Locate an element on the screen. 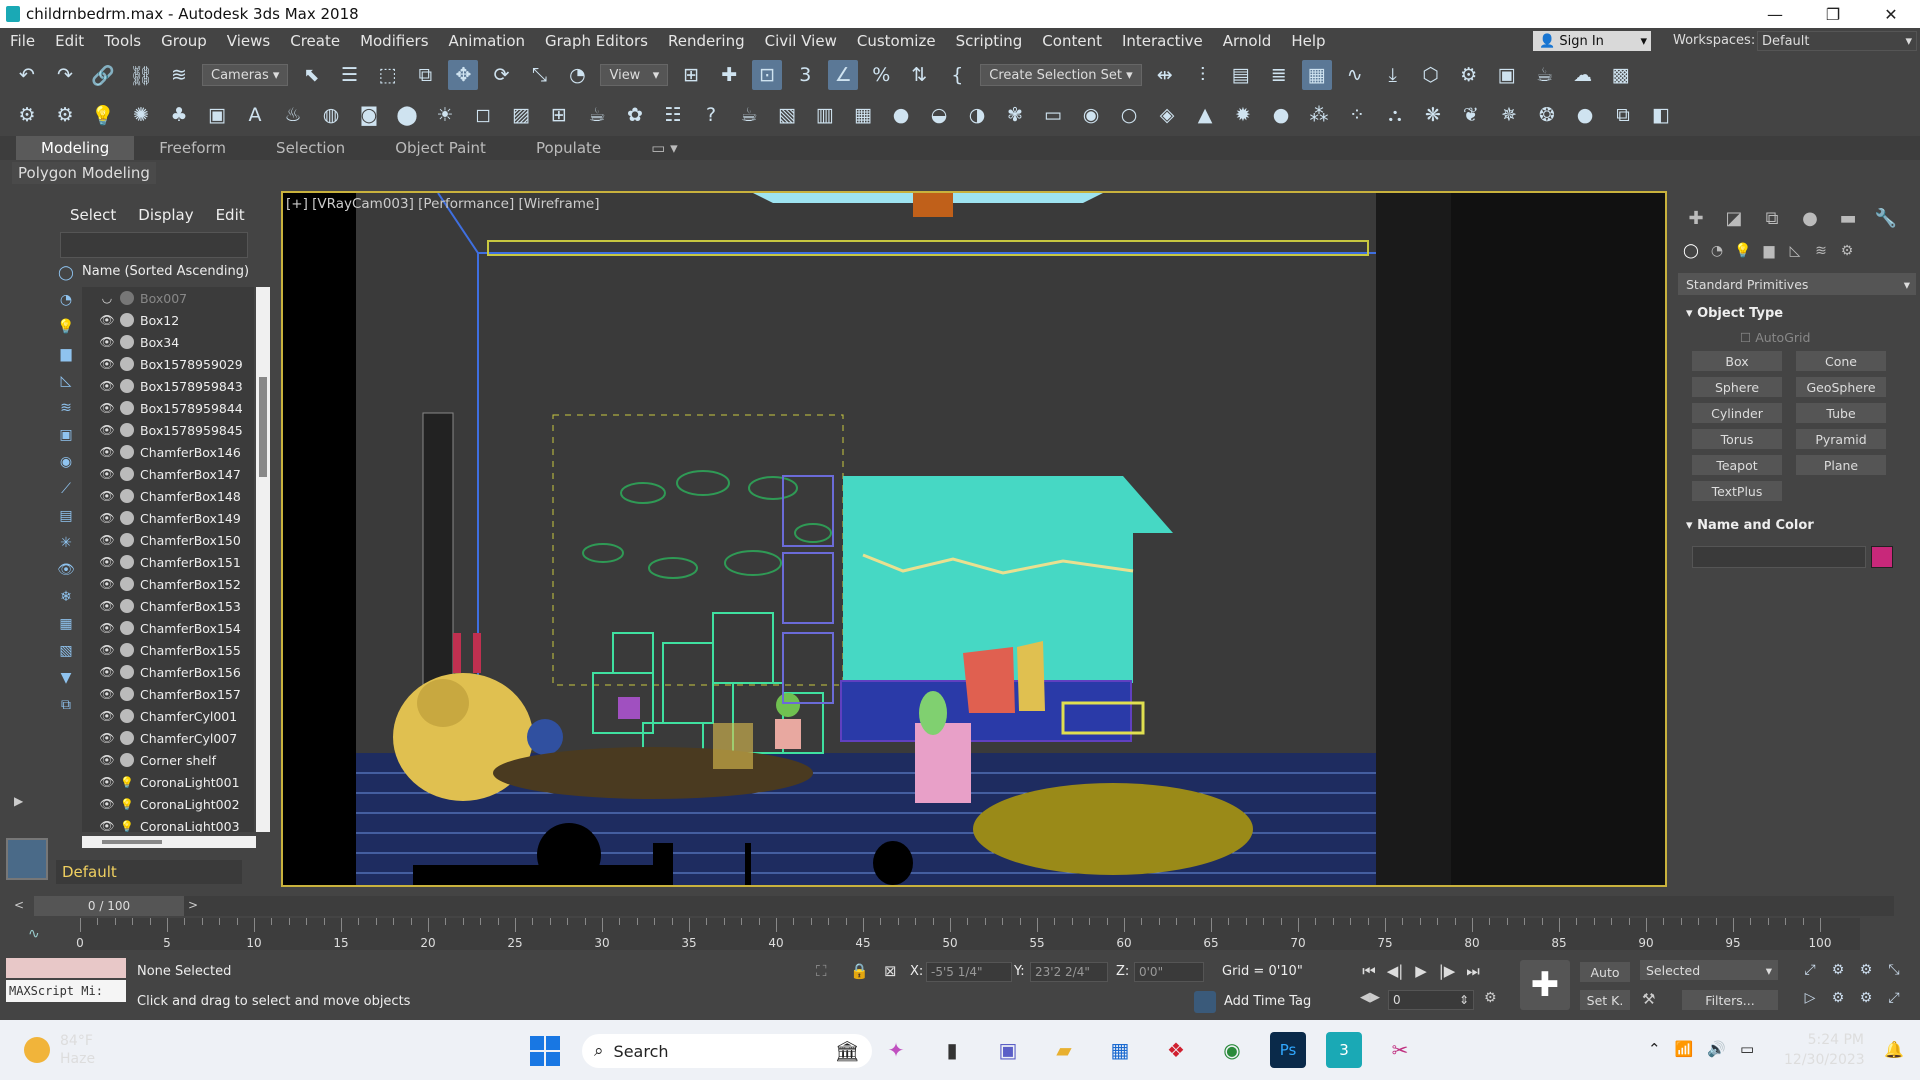 The height and width of the screenshot is (1080, 1920). layer-explorer-icon: ≣ is located at coordinates (1279, 75).